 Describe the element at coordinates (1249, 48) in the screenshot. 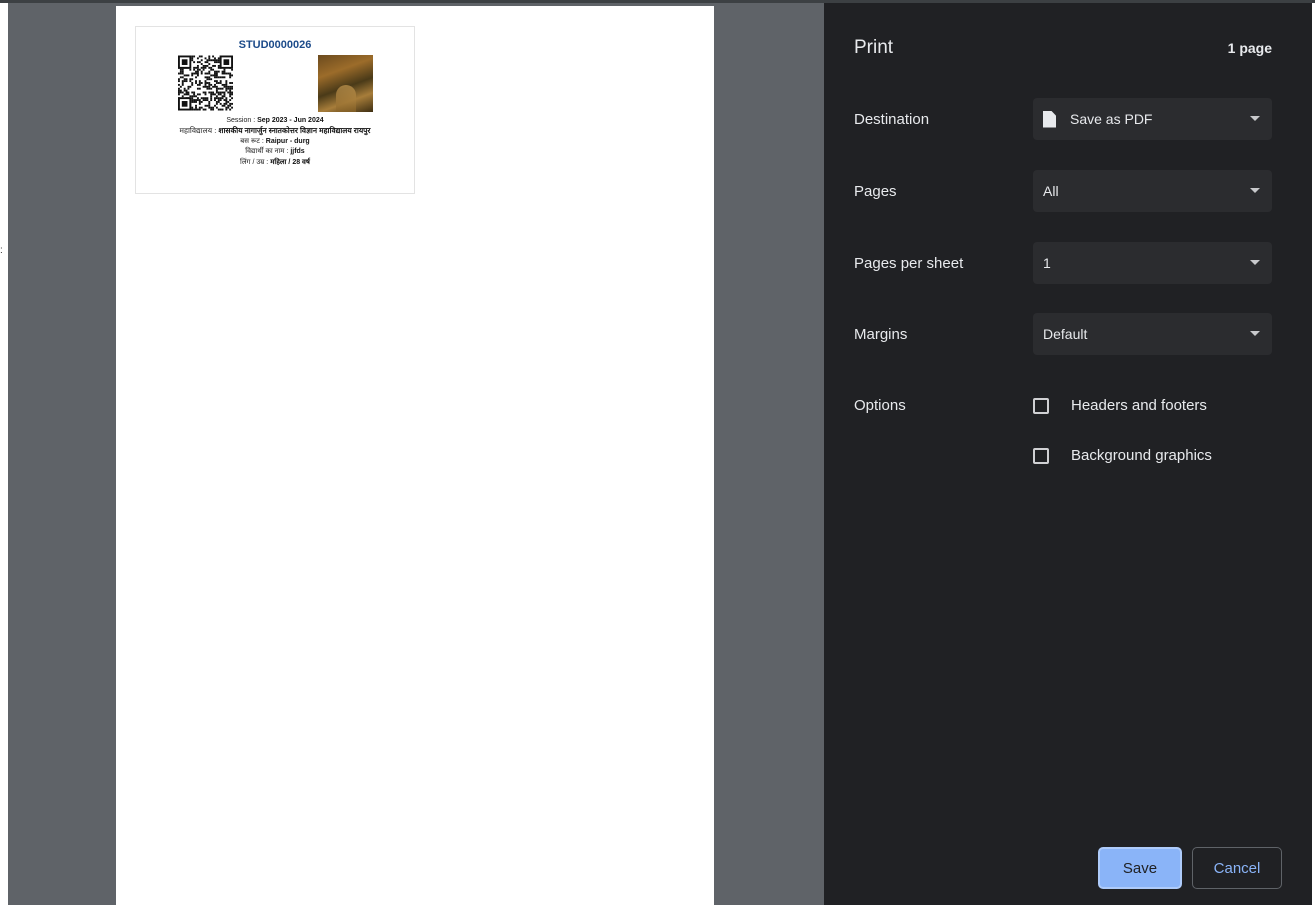

I see `page-count: 1 page` at that location.